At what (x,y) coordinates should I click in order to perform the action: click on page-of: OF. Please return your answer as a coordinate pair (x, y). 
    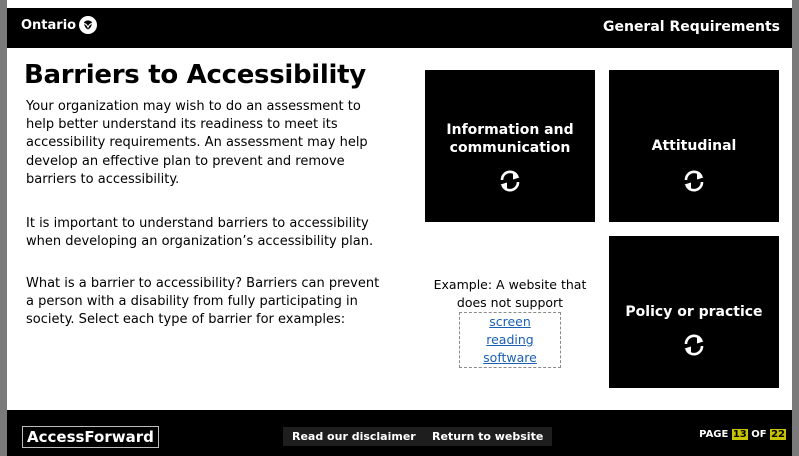
    Looking at the image, I should click on (759, 434).